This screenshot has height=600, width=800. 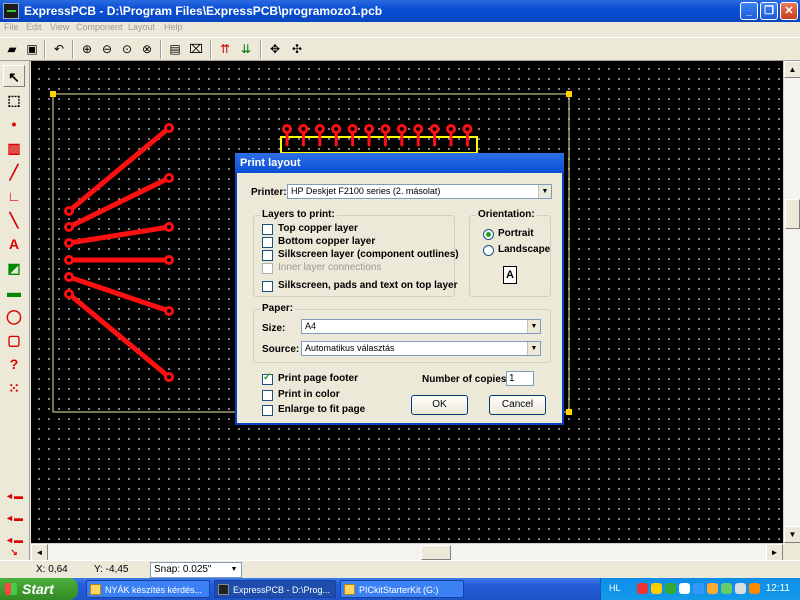 What do you see at coordinates (488, 250) in the screenshot?
I see `landscape-radio` at bounding box center [488, 250].